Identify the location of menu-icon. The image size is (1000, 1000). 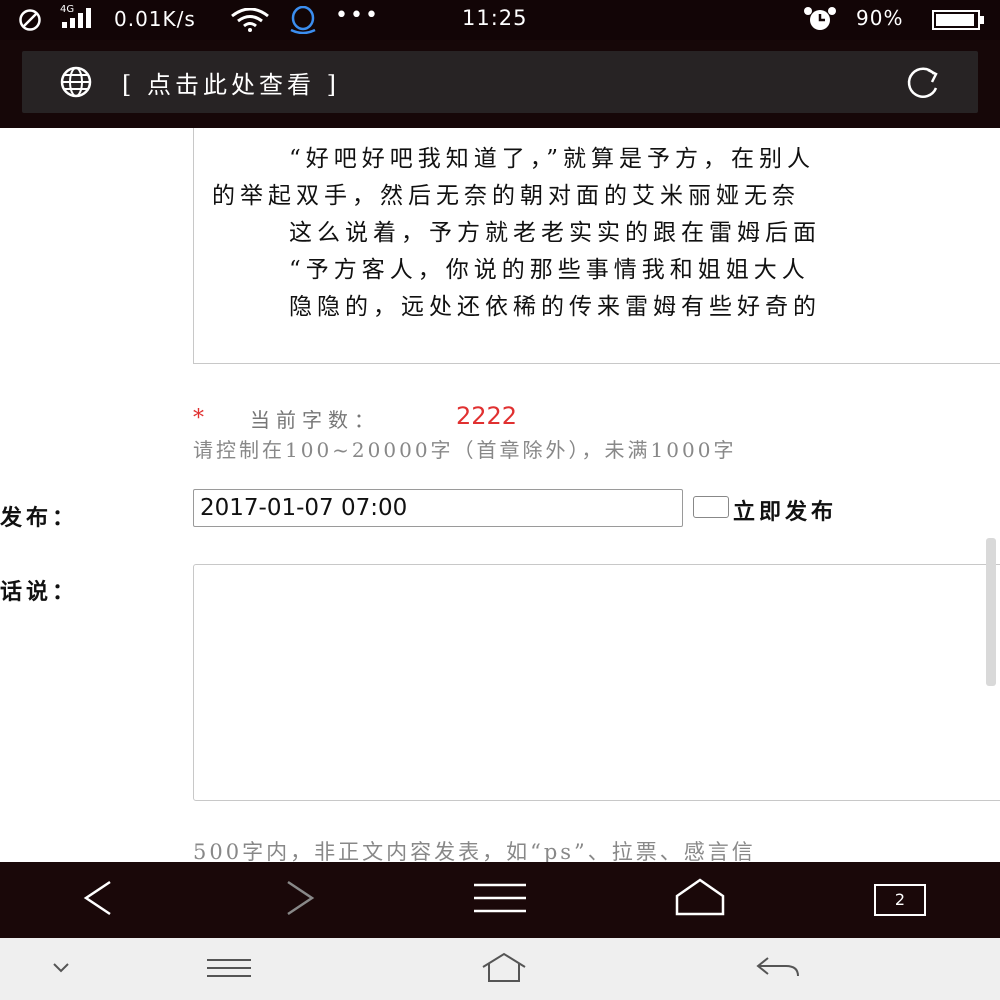
(500, 900).